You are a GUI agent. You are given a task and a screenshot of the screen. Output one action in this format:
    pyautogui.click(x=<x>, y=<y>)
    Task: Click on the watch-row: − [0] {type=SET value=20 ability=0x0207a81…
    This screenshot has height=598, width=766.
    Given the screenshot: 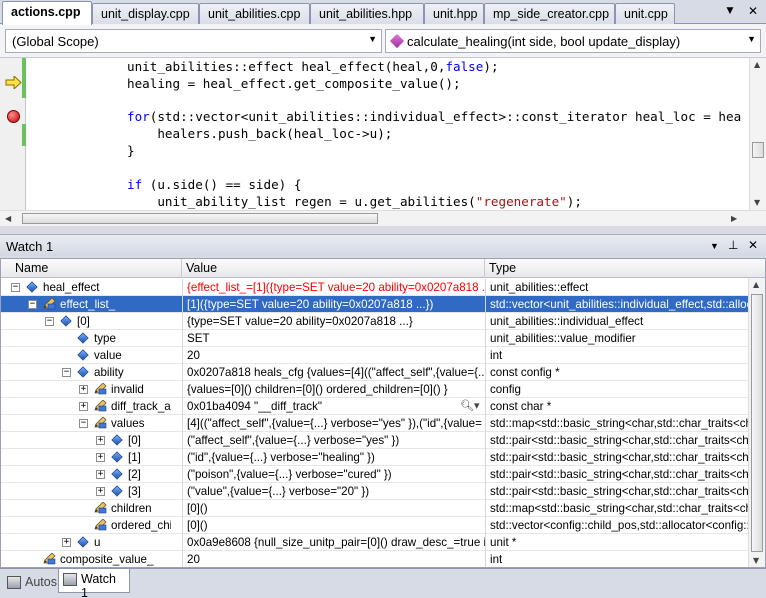 What is the action you would take?
    pyautogui.click(x=375, y=321)
    